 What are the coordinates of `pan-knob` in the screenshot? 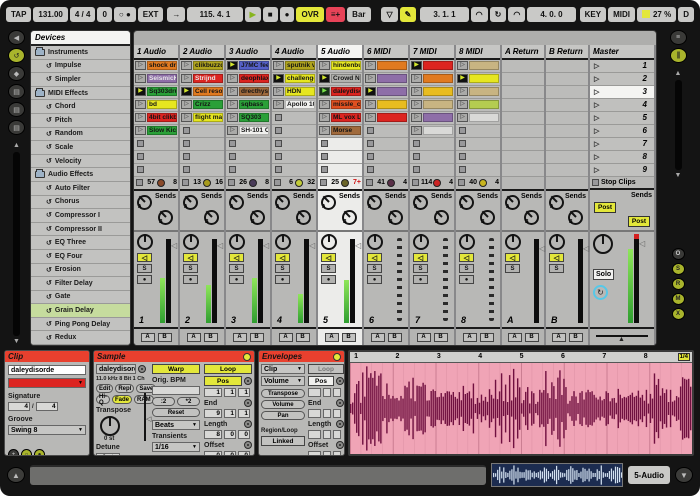 It's located at (145, 242).